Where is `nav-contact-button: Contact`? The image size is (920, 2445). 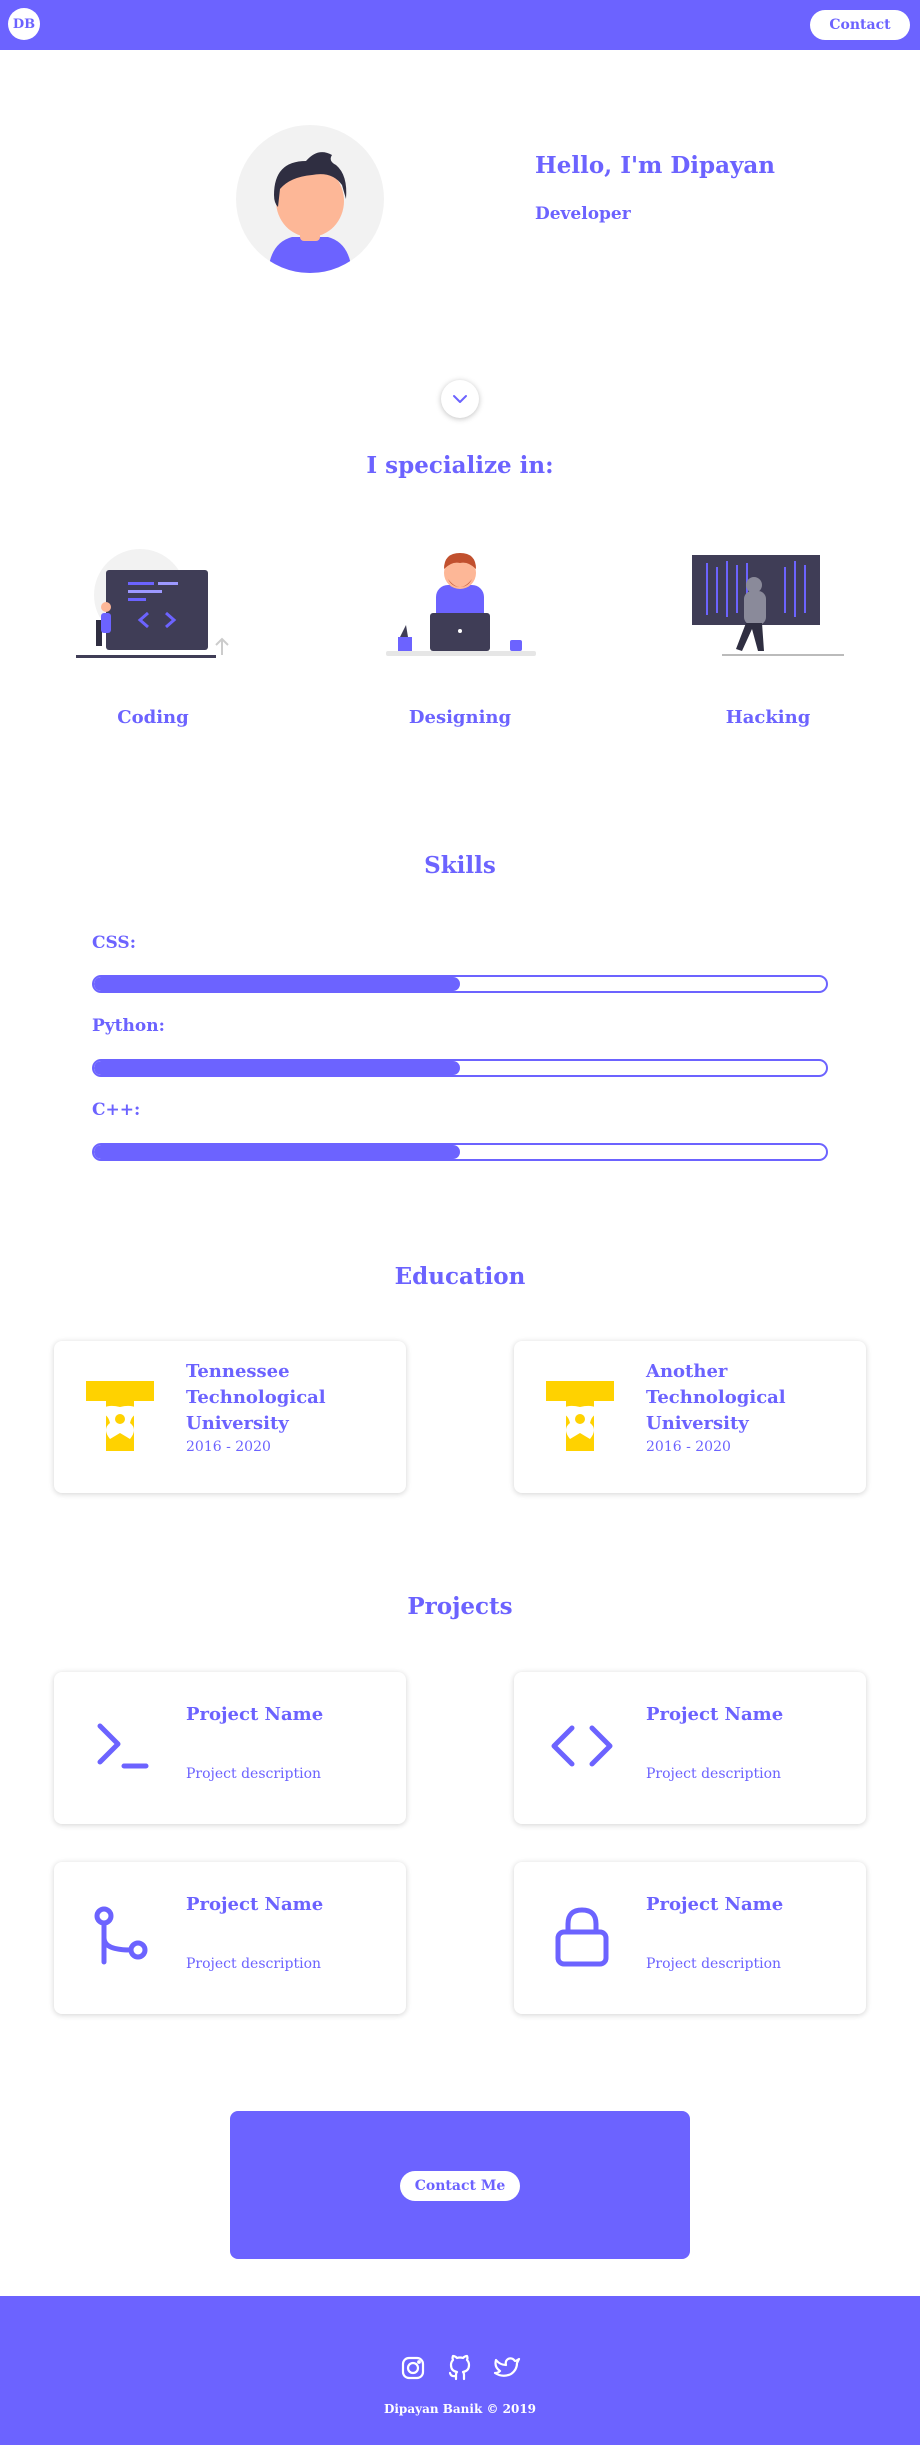 nav-contact-button: Contact is located at coordinates (860, 25).